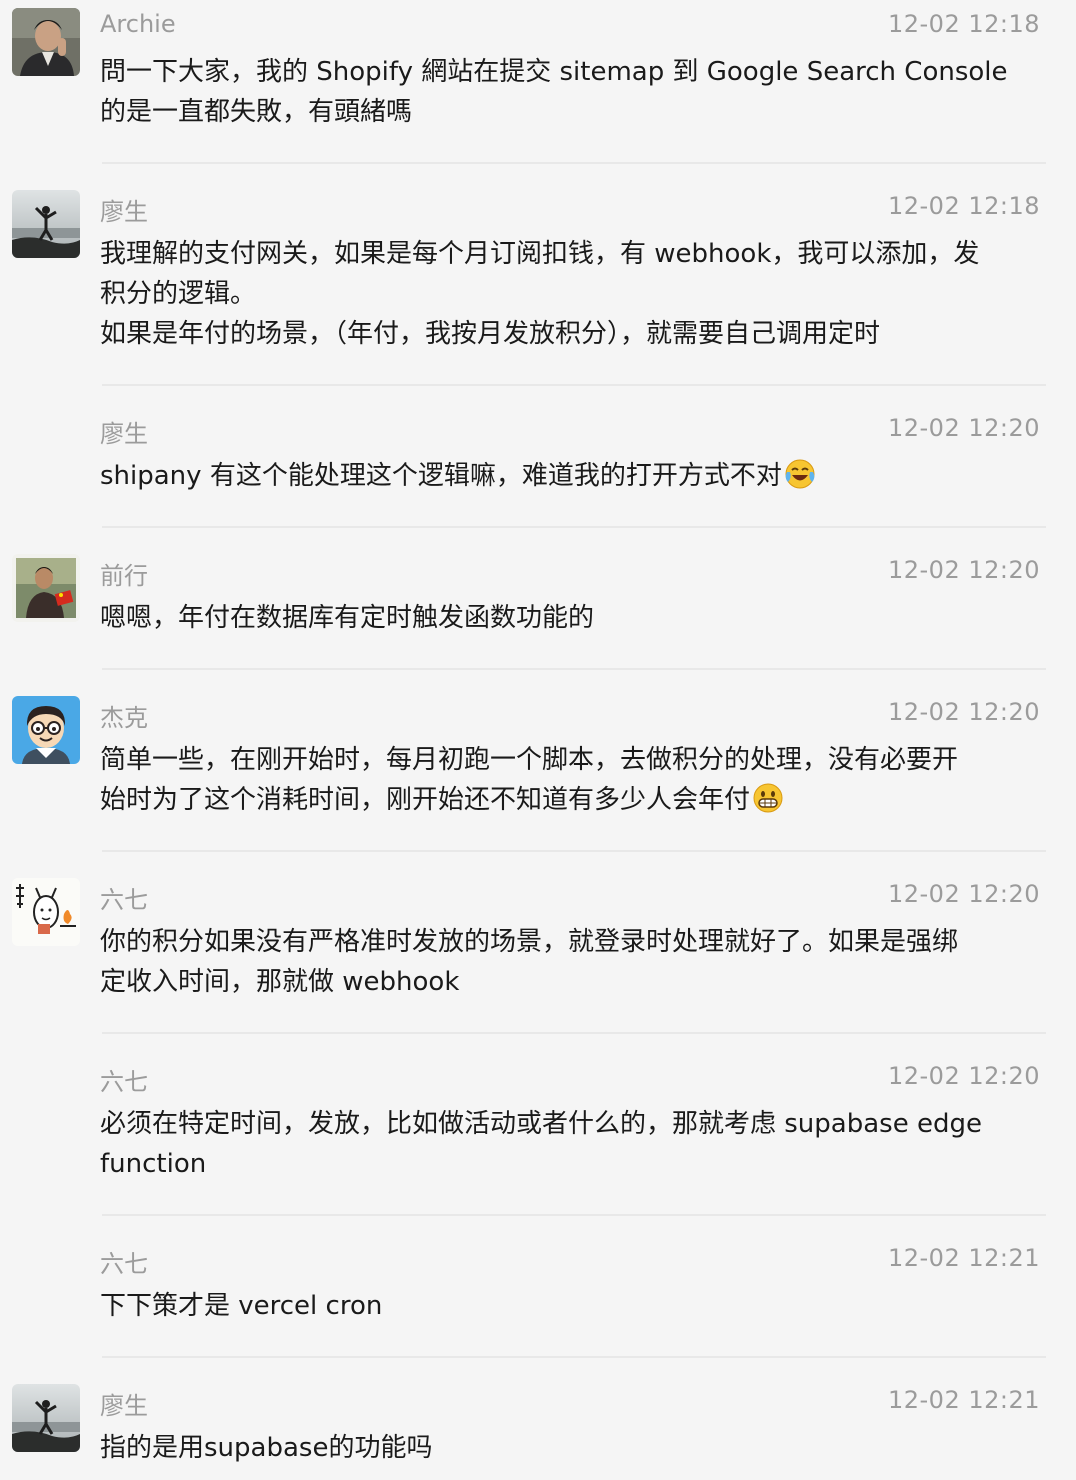  What do you see at coordinates (541, 1124) in the screenshot?
I see `message-line: 必须在特定时间，发放，比如做活动或者什么的，那就考虑 supabase edge` at bounding box center [541, 1124].